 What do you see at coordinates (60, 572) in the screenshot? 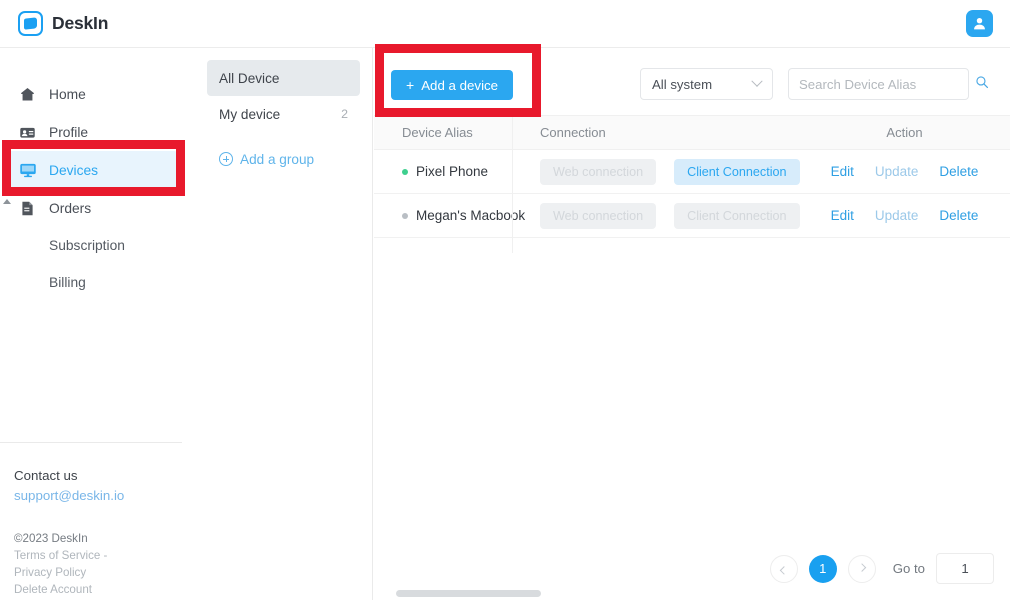
I see `privacy-policy-link: Privacy Policy` at bounding box center [60, 572].